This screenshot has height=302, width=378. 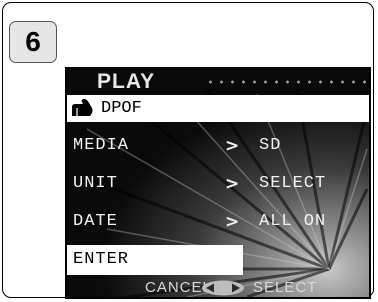 I want to click on menu-row-unit: UNIT > SELECT, so click(x=218, y=184).